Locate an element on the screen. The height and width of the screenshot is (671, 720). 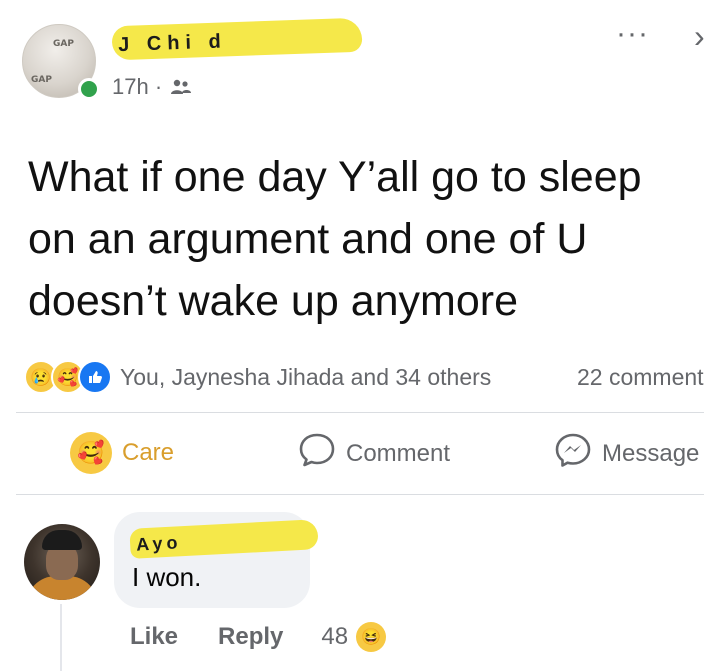
comment-like-link: Like is located at coordinates (154, 637).